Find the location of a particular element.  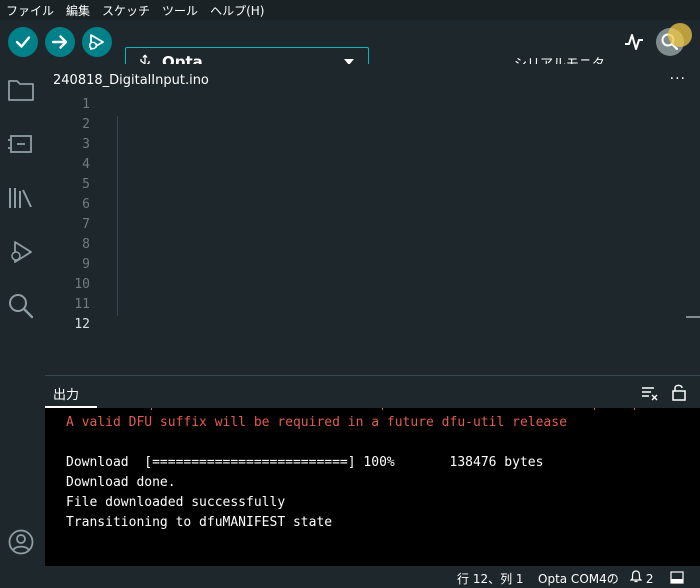

tab-filename: 240818_DigitalInput.ino is located at coordinates (131, 80).